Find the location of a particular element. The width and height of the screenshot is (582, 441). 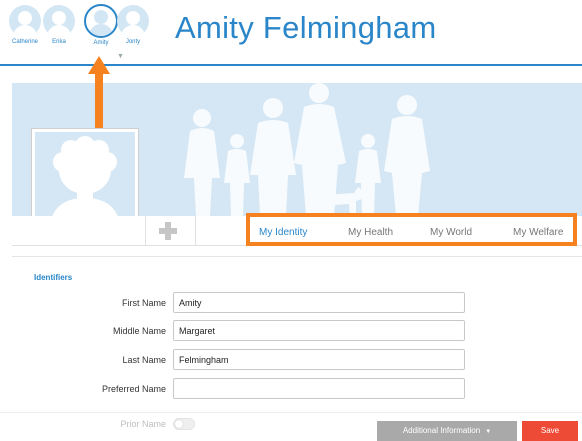

prior-name-label: Prior Name is located at coordinates (143, 424).